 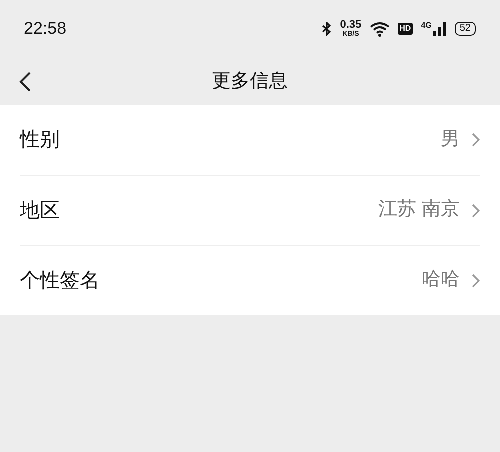 I want to click on bluetooth-icon, so click(x=327, y=29).